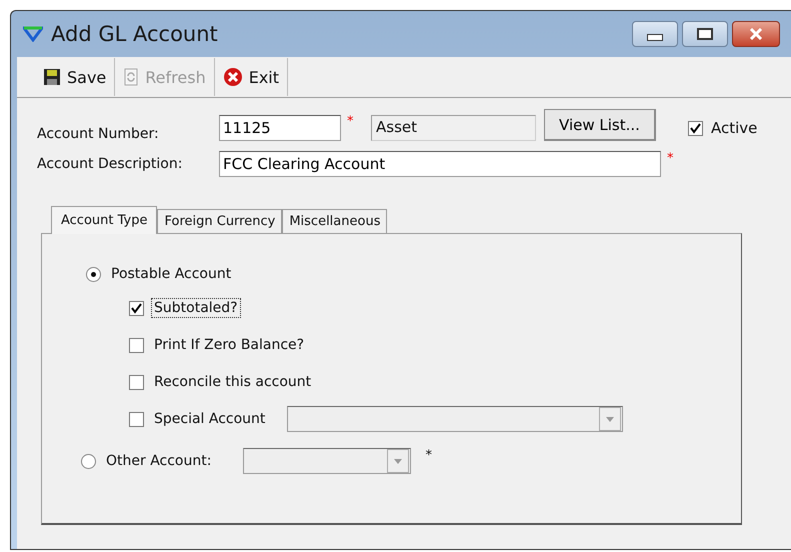  What do you see at coordinates (196, 308) in the screenshot?
I see `option-label: Subtotaled?` at bounding box center [196, 308].